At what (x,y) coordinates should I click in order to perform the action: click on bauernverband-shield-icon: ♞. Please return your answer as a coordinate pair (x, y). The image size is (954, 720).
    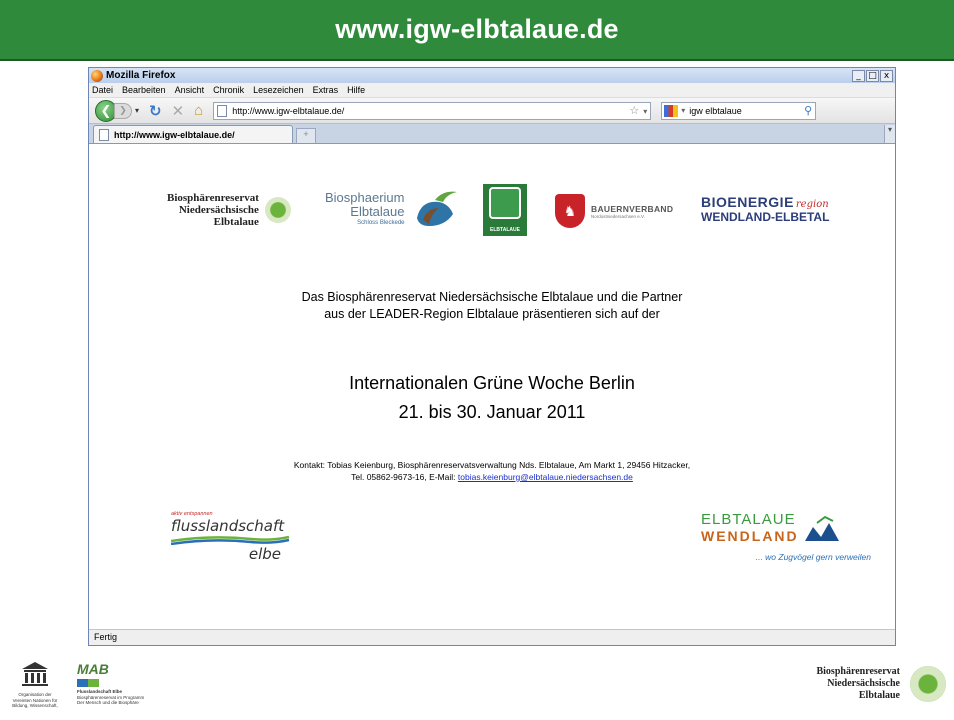
    Looking at the image, I should click on (570, 211).